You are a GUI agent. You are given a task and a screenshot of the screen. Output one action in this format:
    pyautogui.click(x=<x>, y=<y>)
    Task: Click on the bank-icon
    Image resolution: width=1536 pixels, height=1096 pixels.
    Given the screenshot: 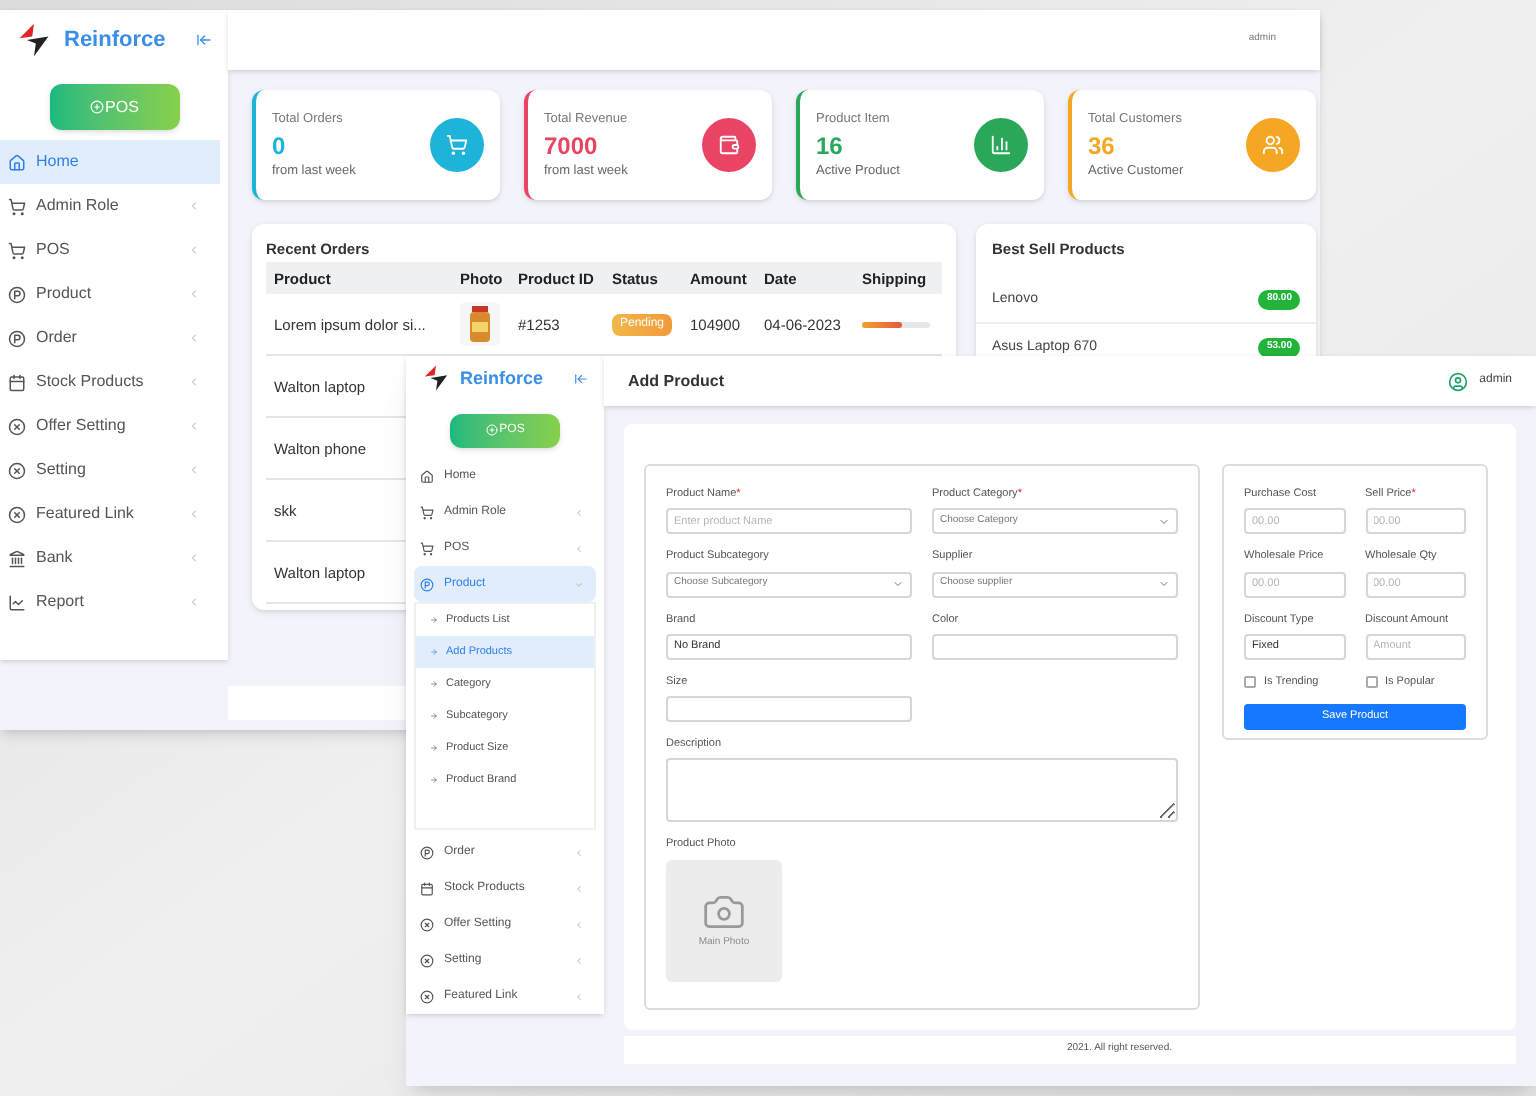 What is the action you would take?
    pyautogui.click(x=17, y=558)
    